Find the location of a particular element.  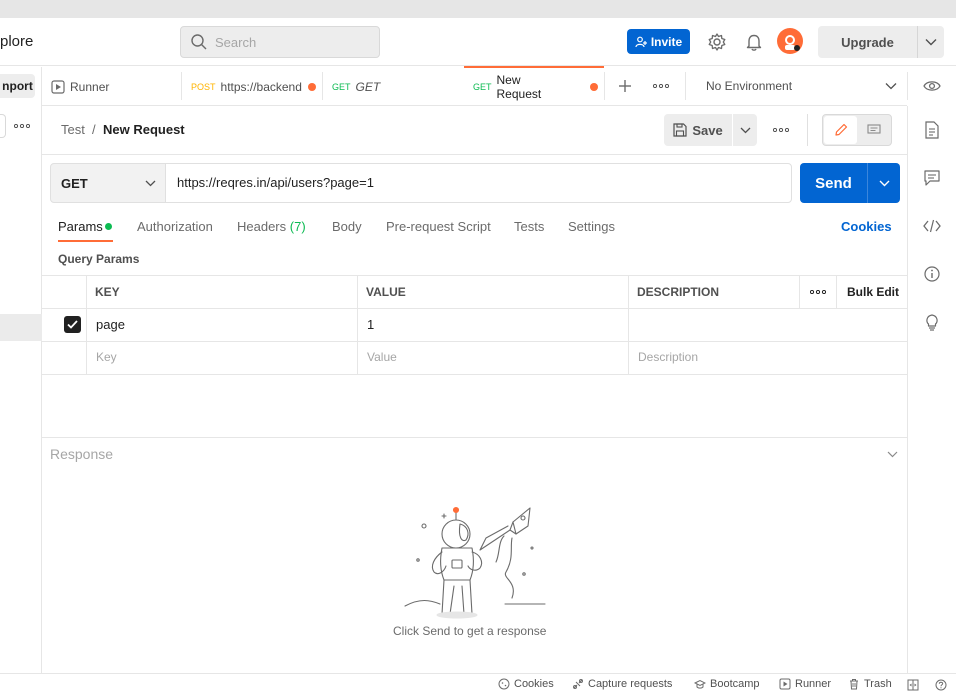

statusbar-capture-requests: Capture requests is located at coordinates (622, 684).